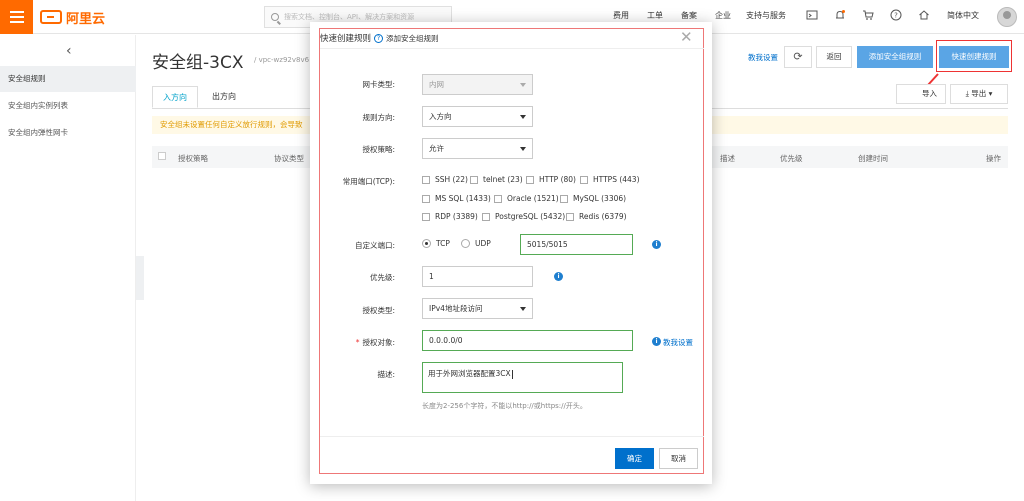 The image size is (1024, 501). What do you see at coordinates (374, 245) in the screenshot?
I see `custom-port-label: 自定义端口:` at bounding box center [374, 245].